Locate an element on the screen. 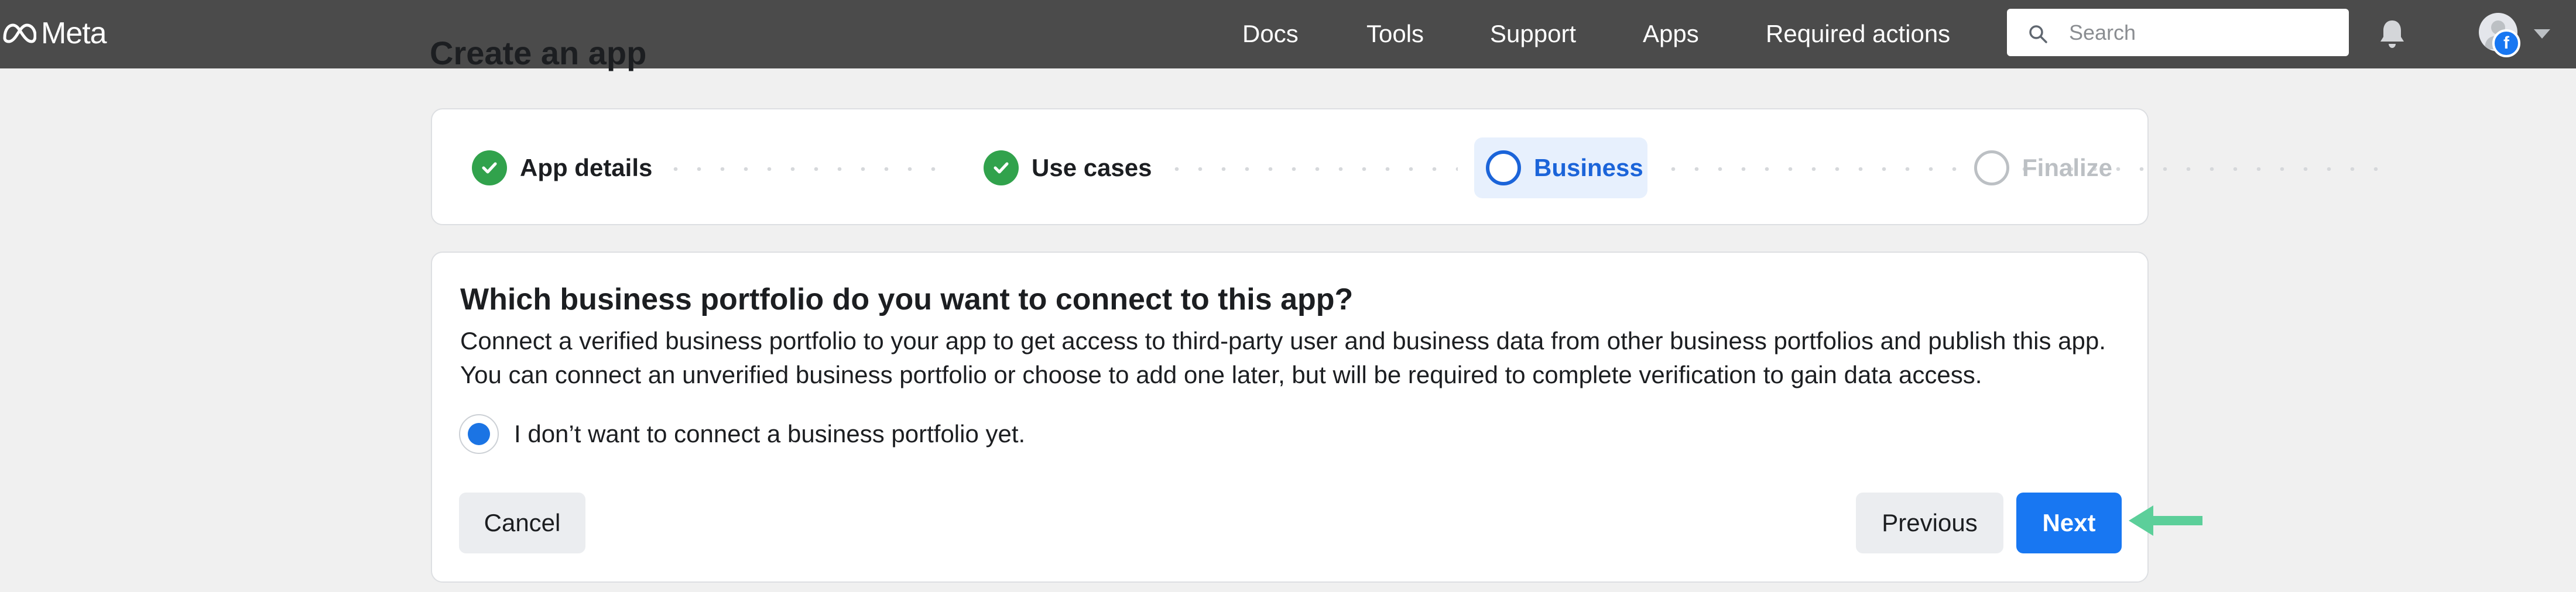 The image size is (2576, 592). page-title: Create an app is located at coordinates (538, 53).